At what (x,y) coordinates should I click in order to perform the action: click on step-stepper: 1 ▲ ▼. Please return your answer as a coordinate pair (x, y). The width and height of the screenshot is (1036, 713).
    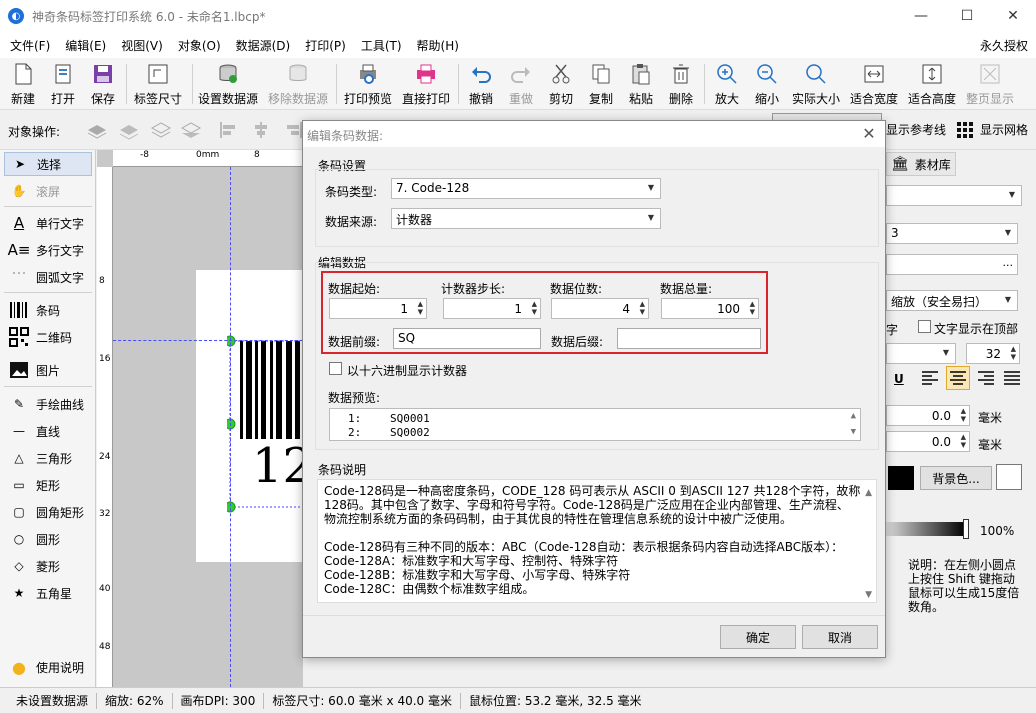
    Looking at the image, I should click on (492, 308).